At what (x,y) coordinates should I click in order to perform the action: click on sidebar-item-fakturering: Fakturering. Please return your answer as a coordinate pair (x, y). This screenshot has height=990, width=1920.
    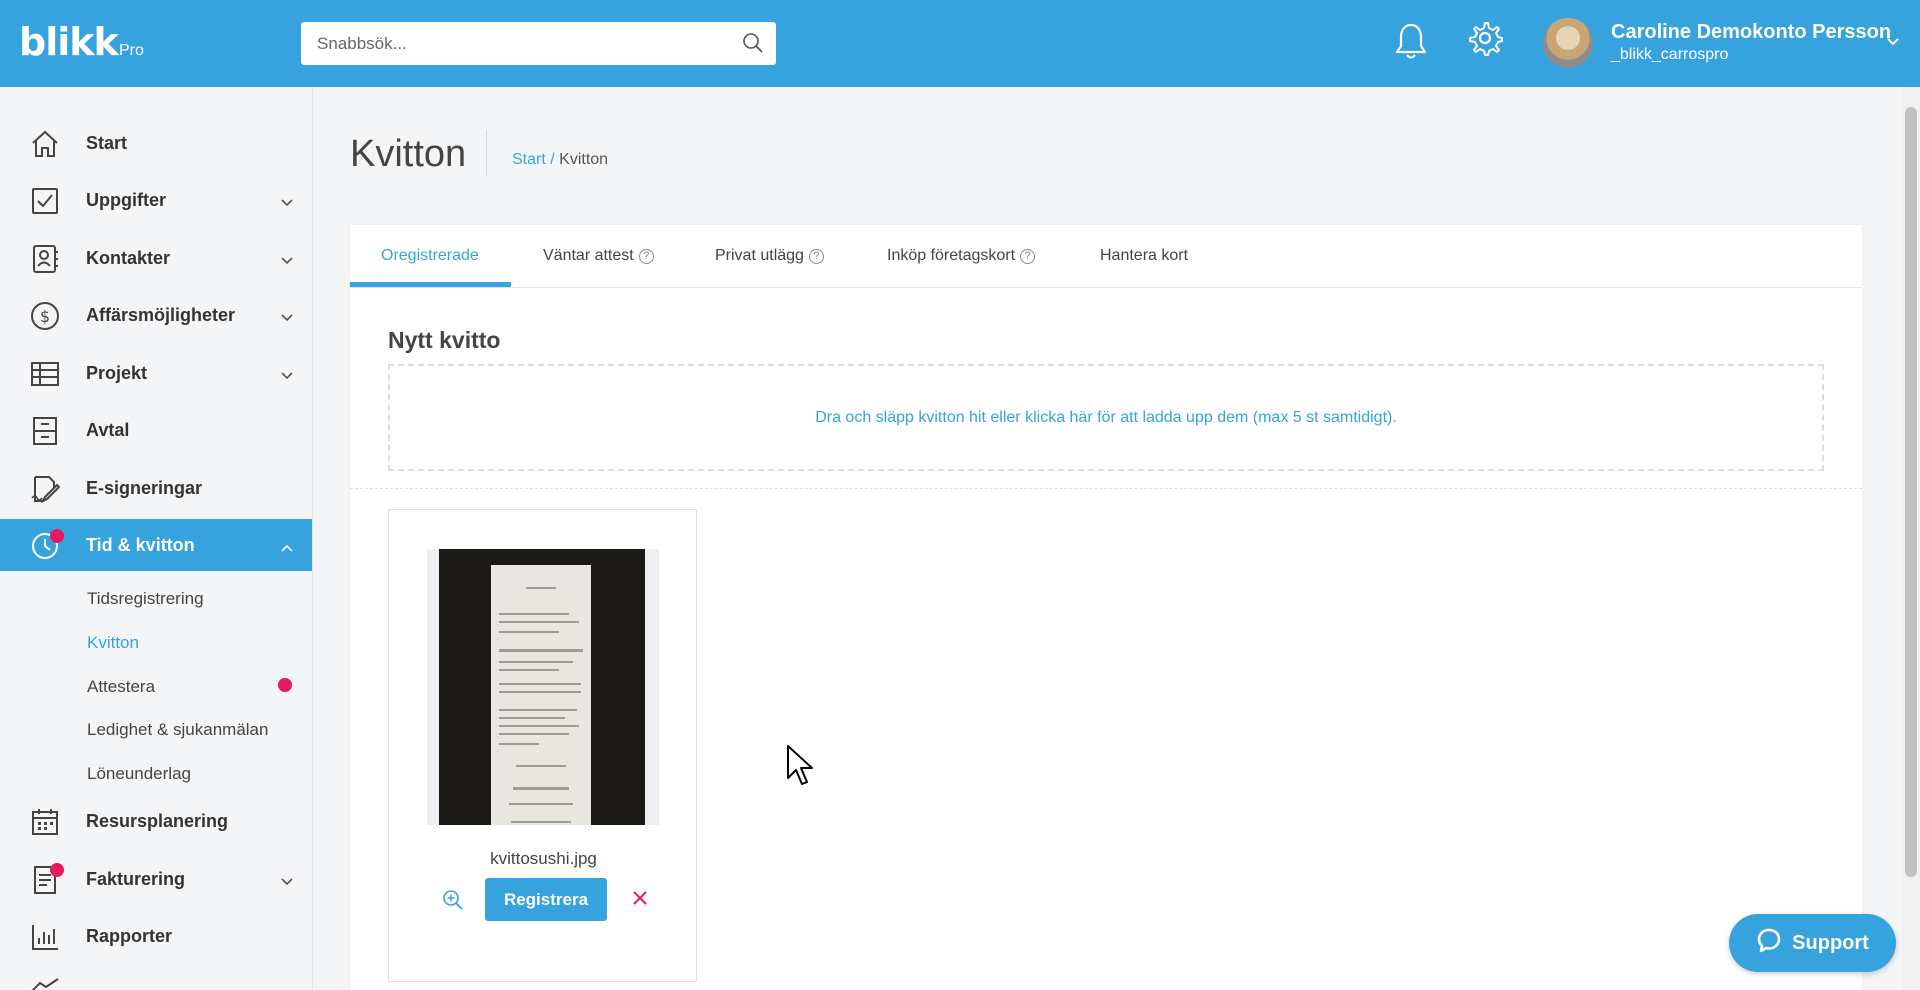
    Looking at the image, I should click on (156, 879).